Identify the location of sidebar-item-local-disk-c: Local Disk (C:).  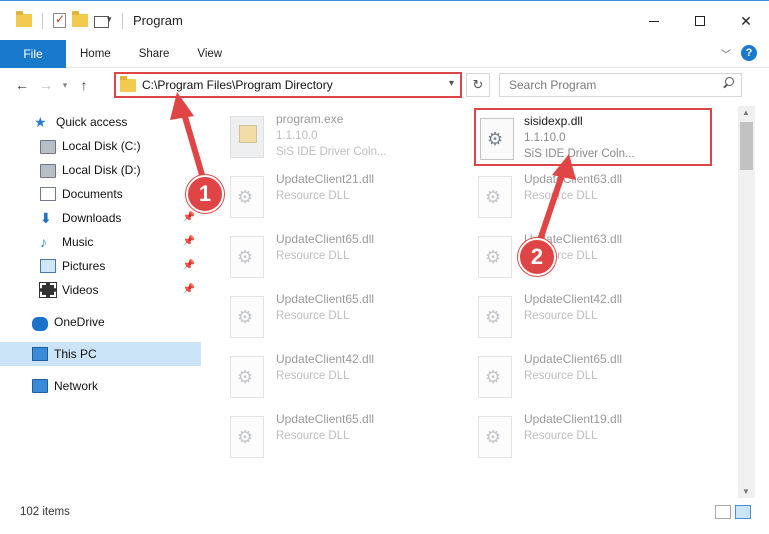
(100, 146).